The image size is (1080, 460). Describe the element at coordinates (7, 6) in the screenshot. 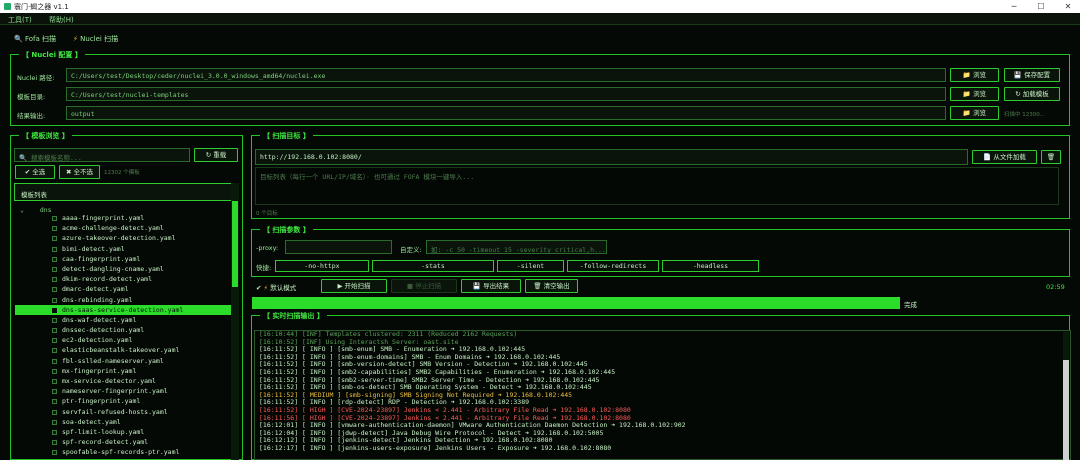

I see `app-icon` at that location.